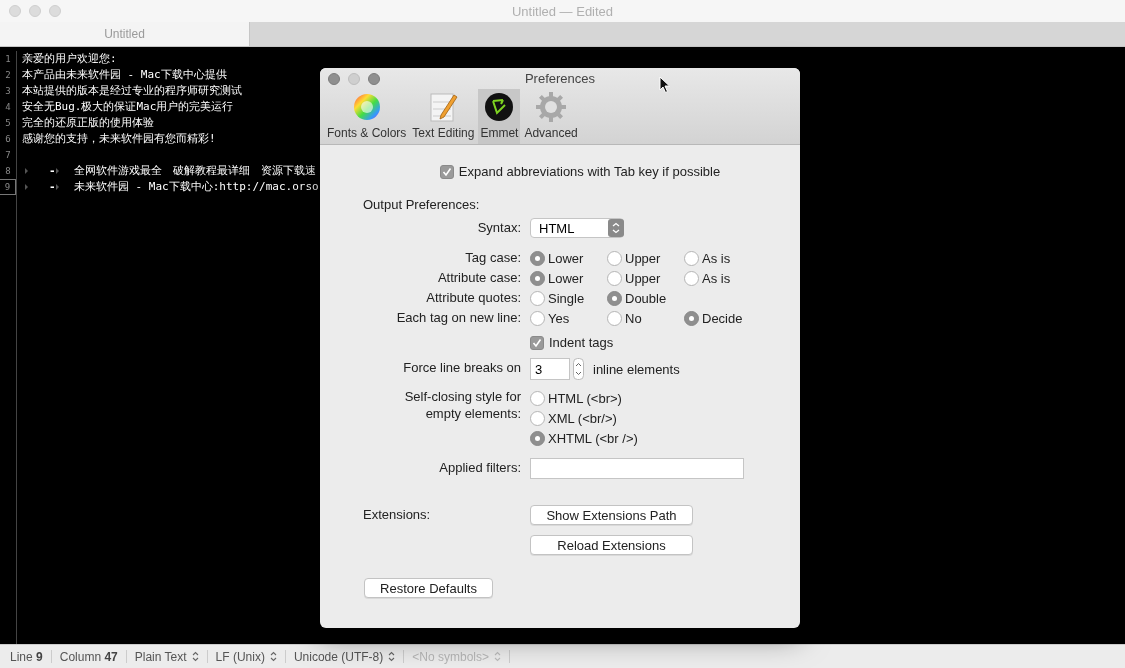 The width and height of the screenshot is (1125, 668). What do you see at coordinates (582, 418) in the screenshot?
I see `radio-label: XML (<br/>)` at bounding box center [582, 418].